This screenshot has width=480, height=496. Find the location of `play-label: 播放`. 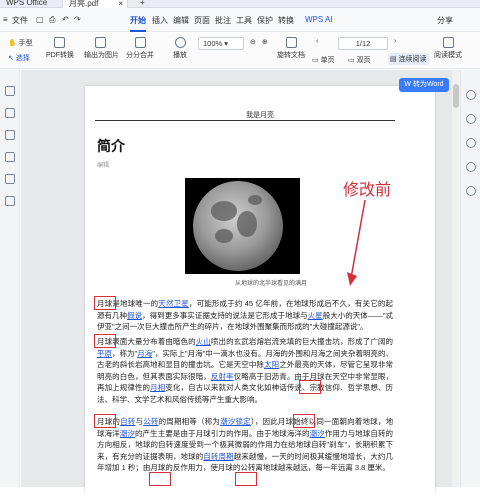

play-label: 播放 is located at coordinates (180, 55).